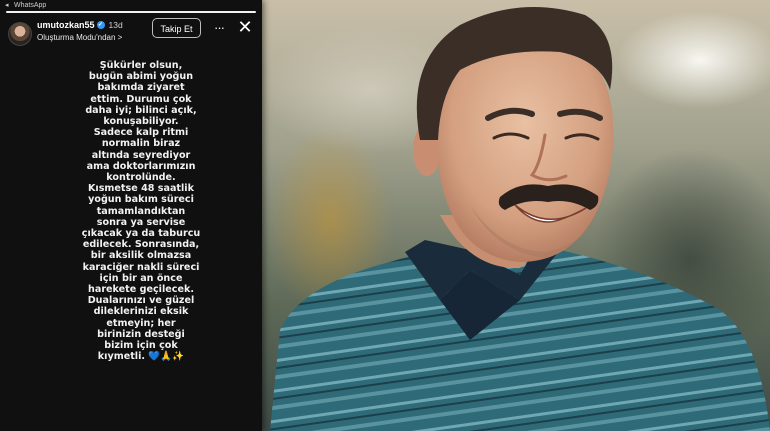  Describe the element at coordinates (141, 334) in the screenshot. I see `story-text-line: birinizin desteği` at that location.